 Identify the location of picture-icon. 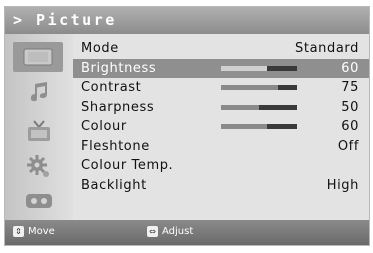
(38, 57).